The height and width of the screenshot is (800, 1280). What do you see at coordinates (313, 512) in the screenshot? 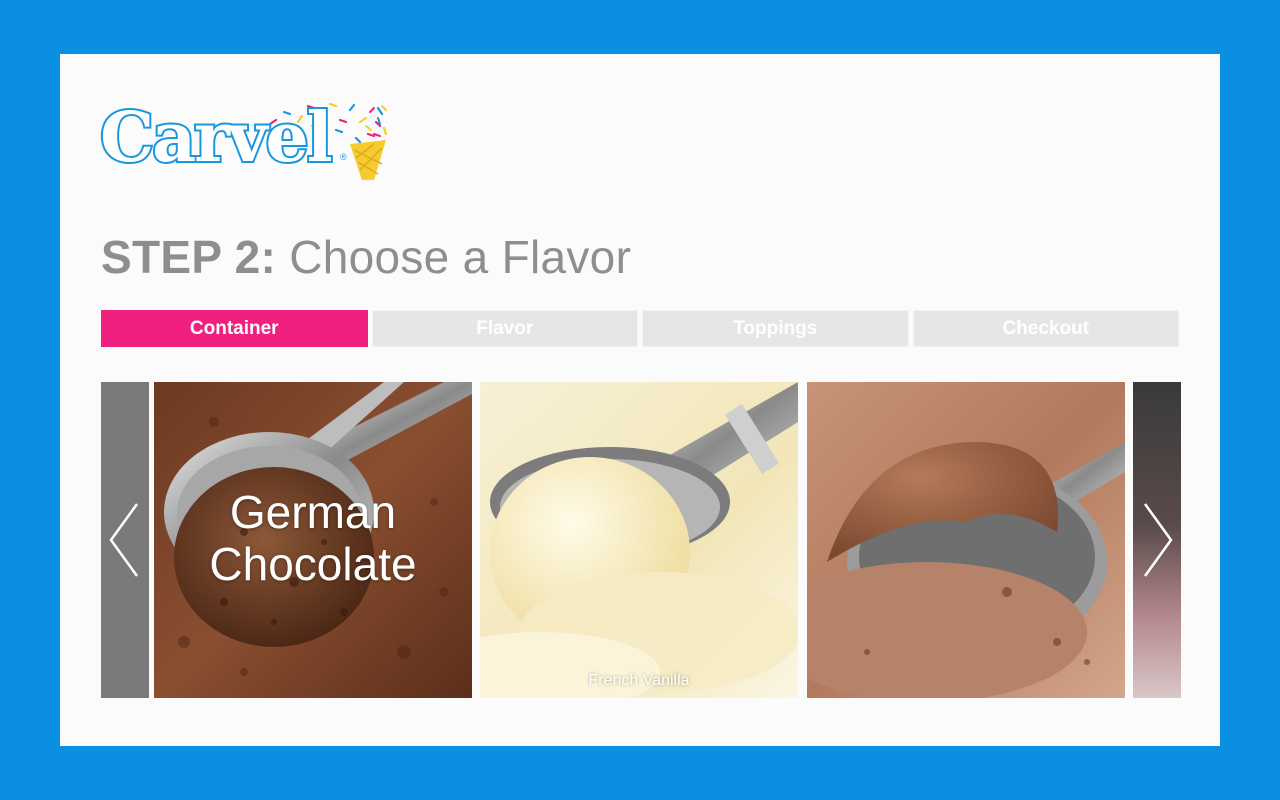
I see `flavor-label-line1: German` at bounding box center [313, 512].